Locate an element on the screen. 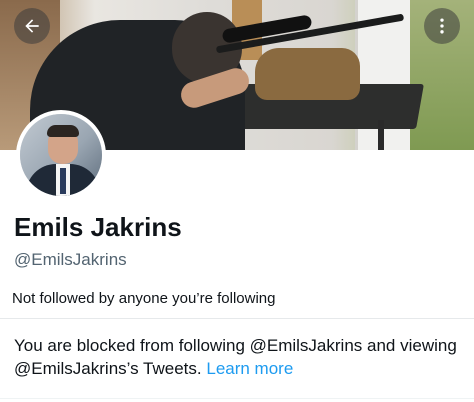  more-options-button is located at coordinates (442, 26).